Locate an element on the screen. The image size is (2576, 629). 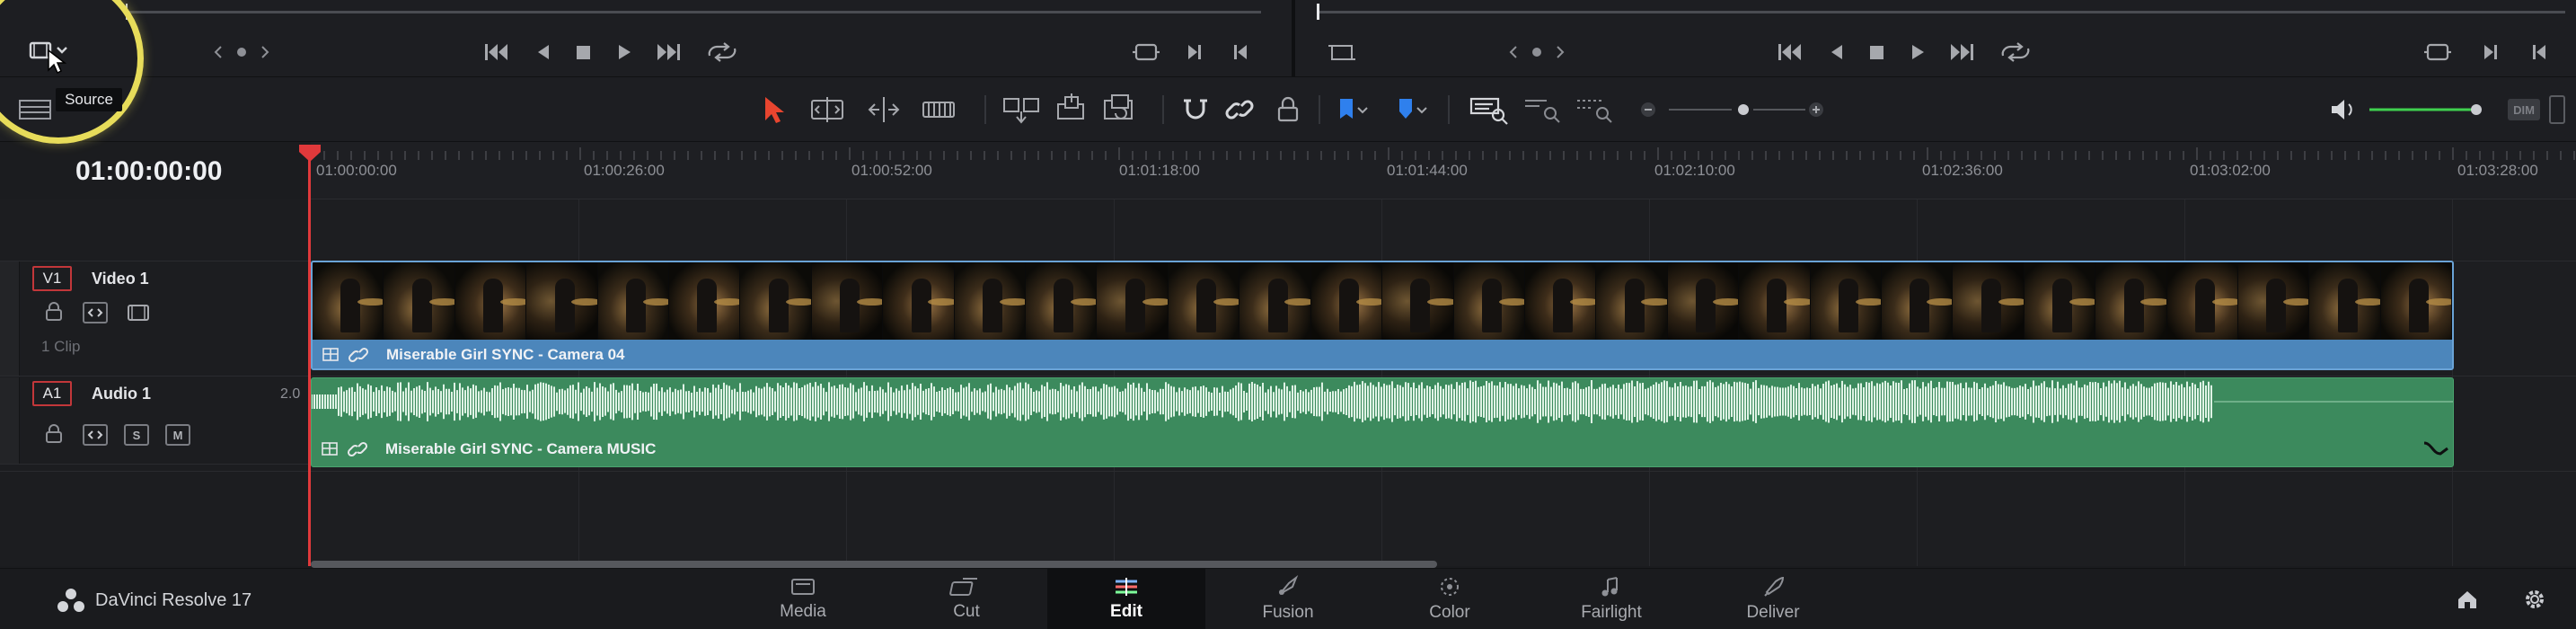
position-lock-icon is located at coordinates (1288, 109).